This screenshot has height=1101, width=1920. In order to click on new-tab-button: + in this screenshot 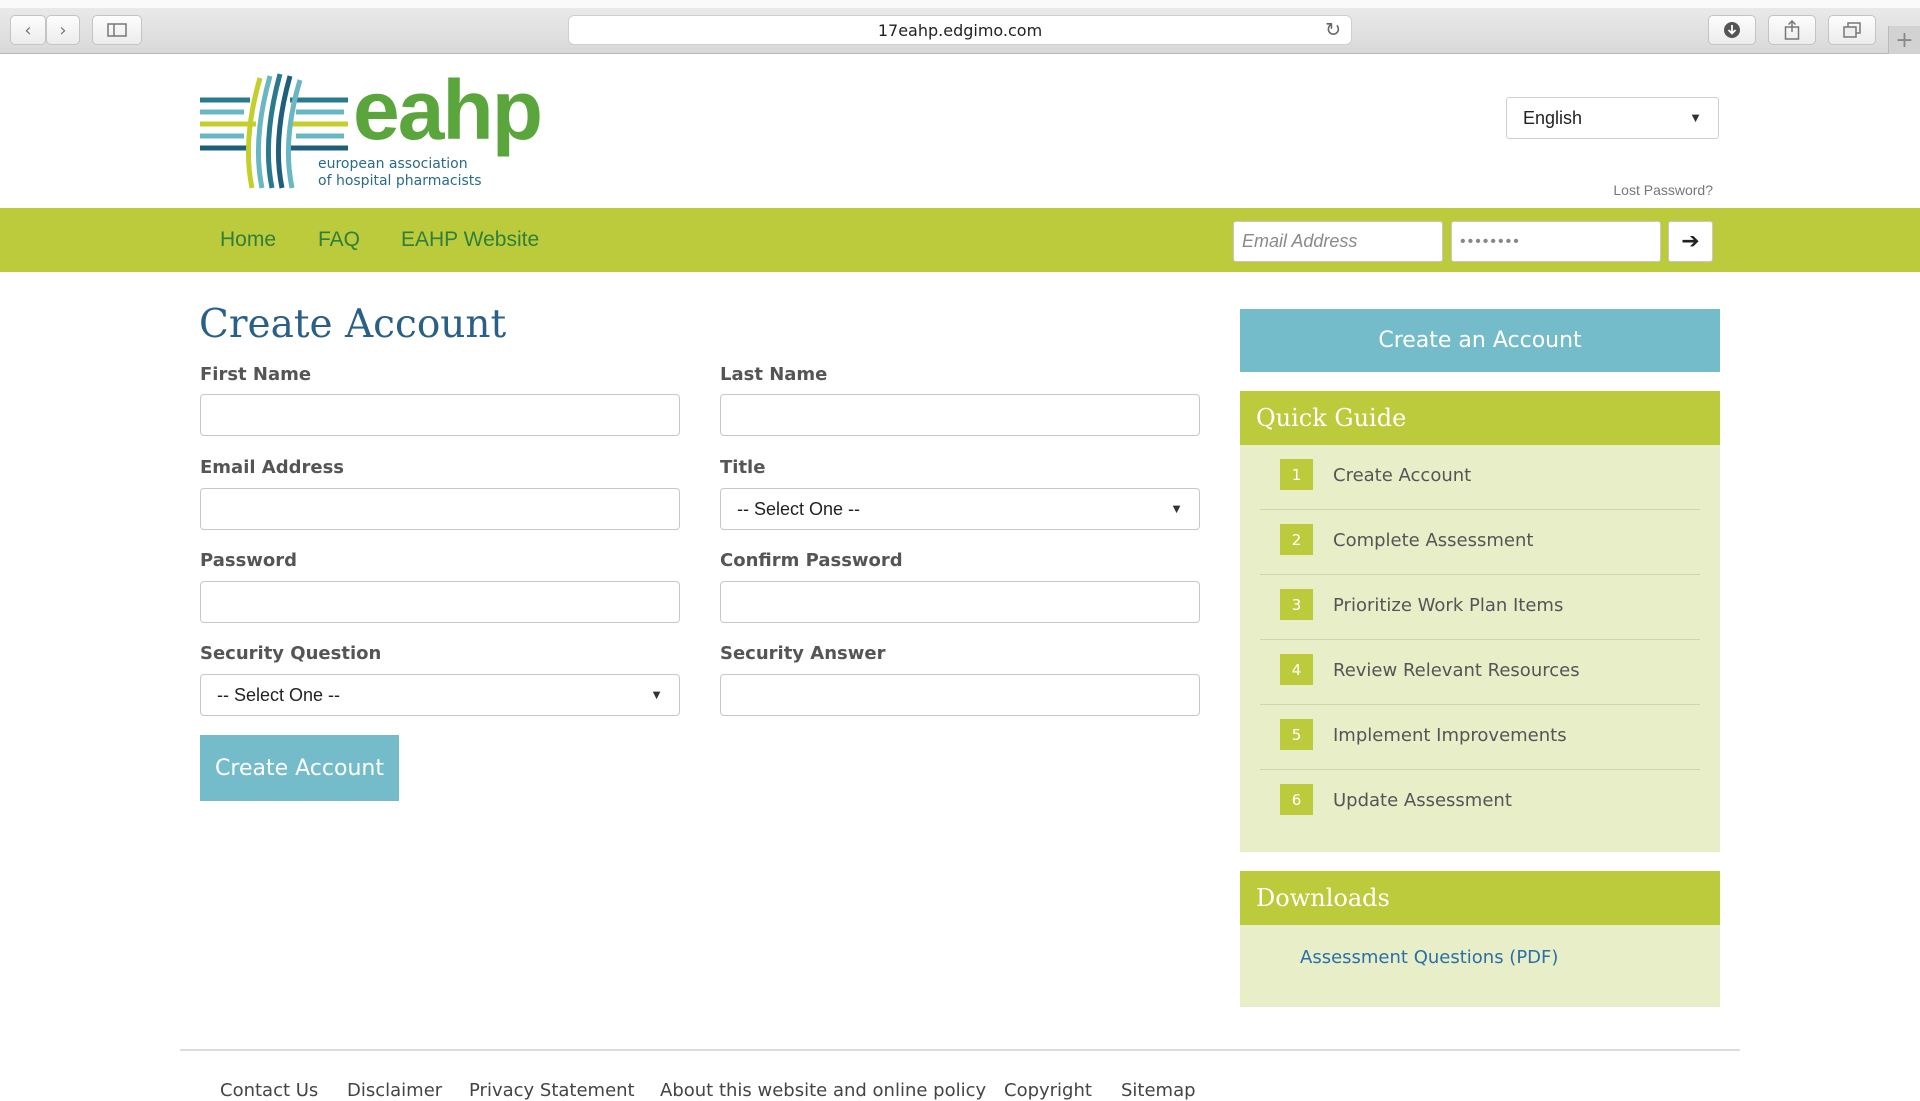, I will do `click(1904, 40)`.